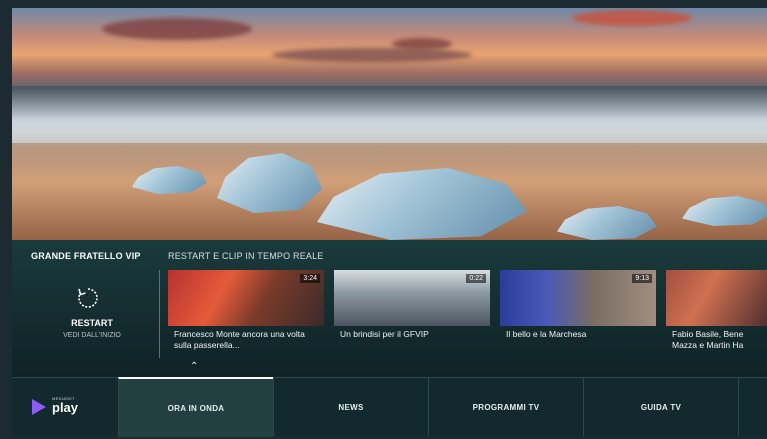 The width and height of the screenshot is (767, 439). Describe the element at coordinates (194, 366) in the screenshot. I see `chevron-up-icon: ⌃` at that location.